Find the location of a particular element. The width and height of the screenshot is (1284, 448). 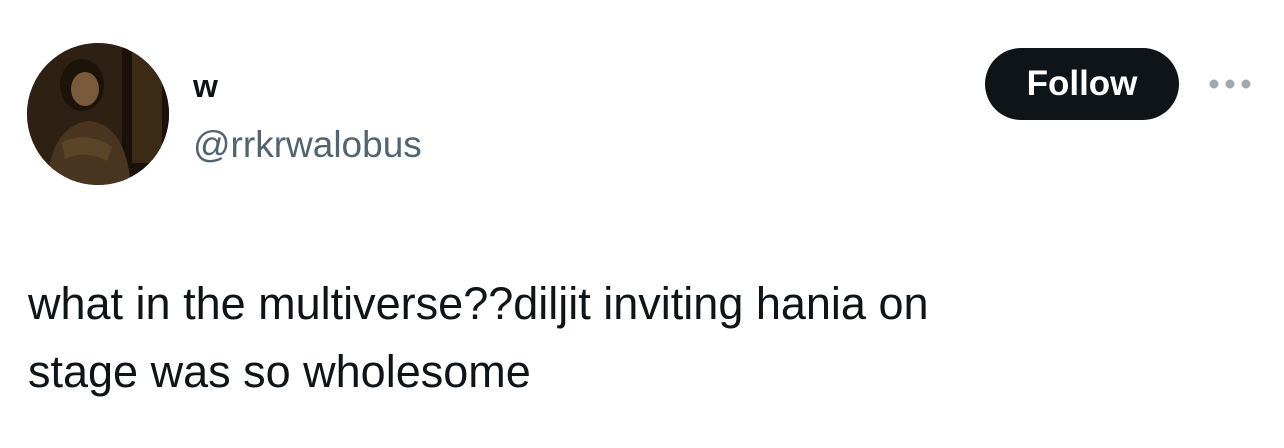

more-horizontal-icon is located at coordinates (1230, 84).